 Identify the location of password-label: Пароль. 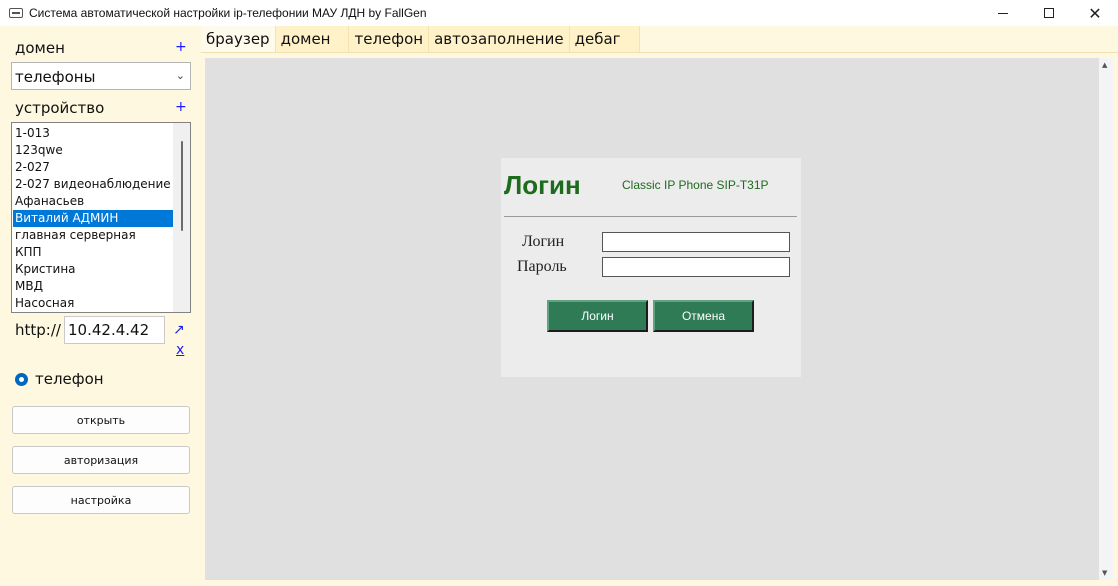
(542, 266).